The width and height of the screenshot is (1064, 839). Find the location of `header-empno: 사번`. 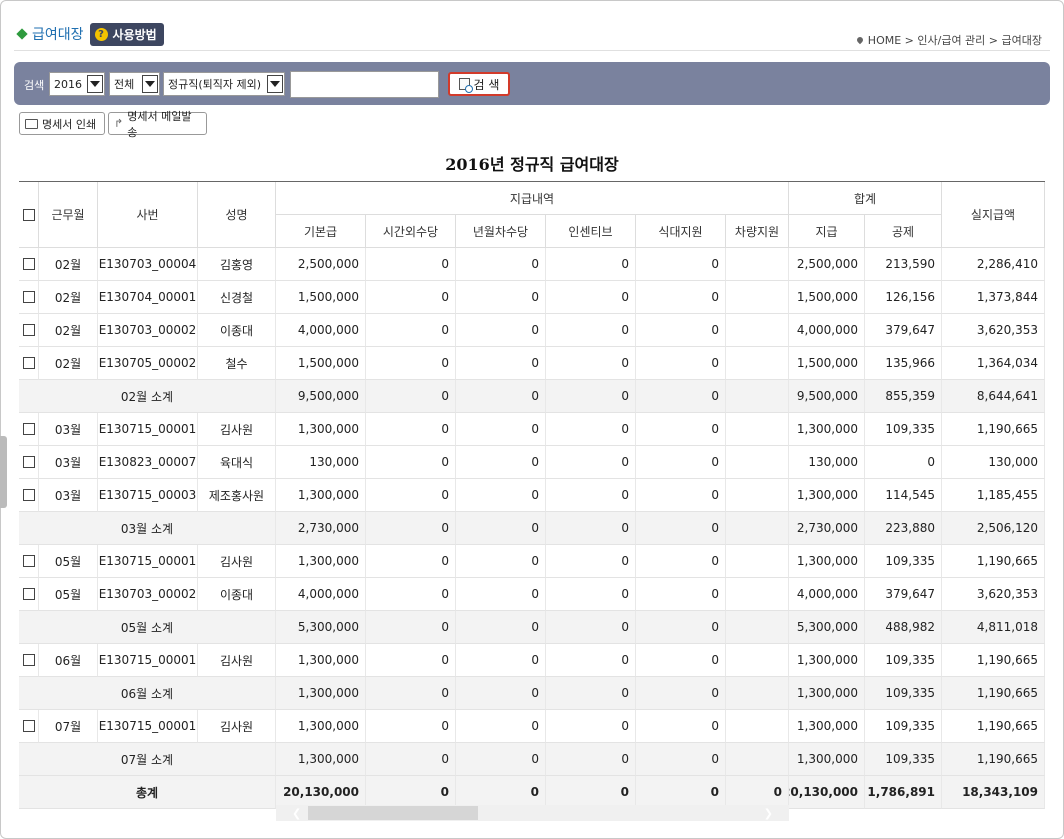

header-empno: 사번 is located at coordinates (148, 215).